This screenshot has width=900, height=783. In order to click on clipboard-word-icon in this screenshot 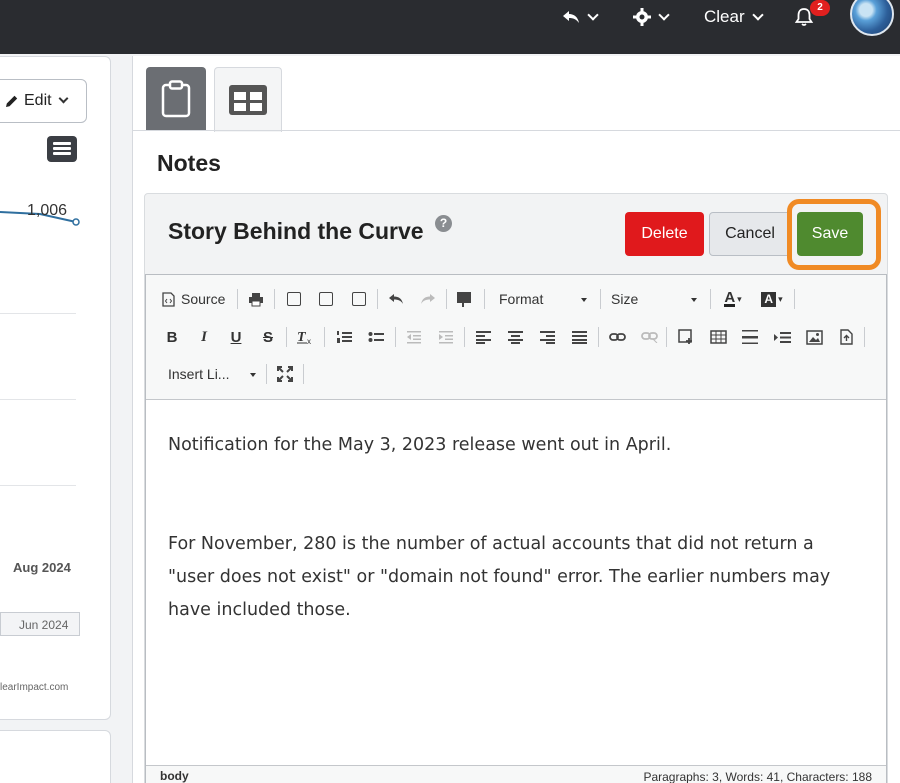, I will do `click(359, 299)`.